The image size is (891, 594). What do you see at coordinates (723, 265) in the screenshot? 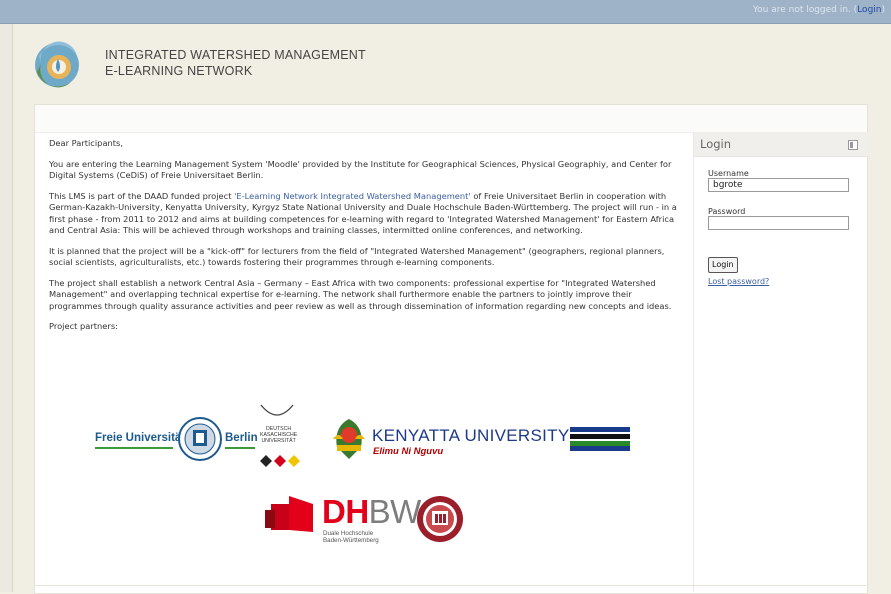
I see `login-button: Login` at bounding box center [723, 265].